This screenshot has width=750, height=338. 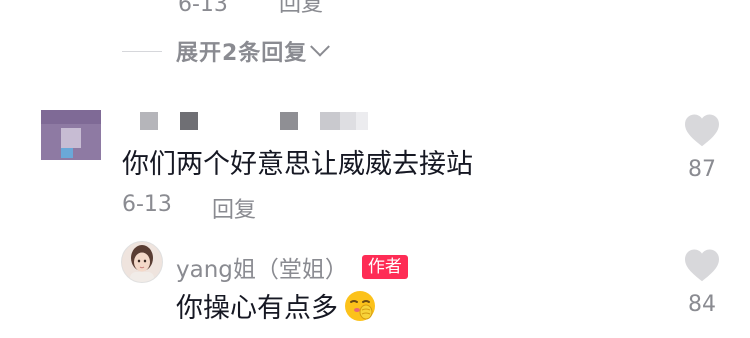 I want to click on expand-replies-label: 展开2条回复, so click(x=242, y=53).